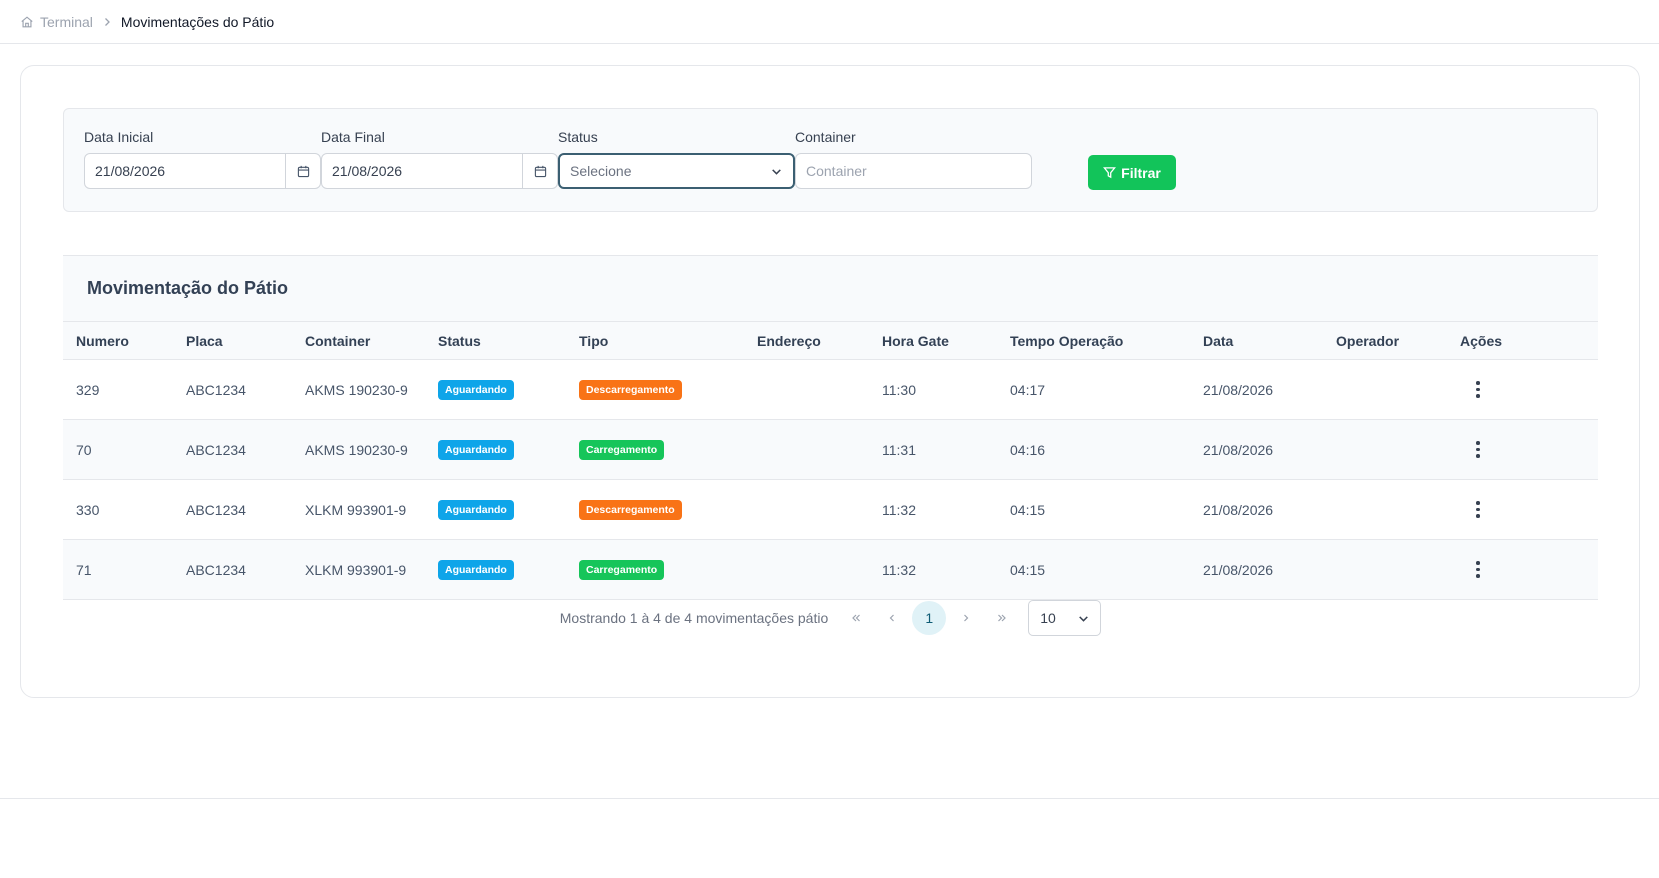 This screenshot has height=878, width=1659. I want to click on breadcrumb-current: Movimentações do Pátio, so click(197, 21).